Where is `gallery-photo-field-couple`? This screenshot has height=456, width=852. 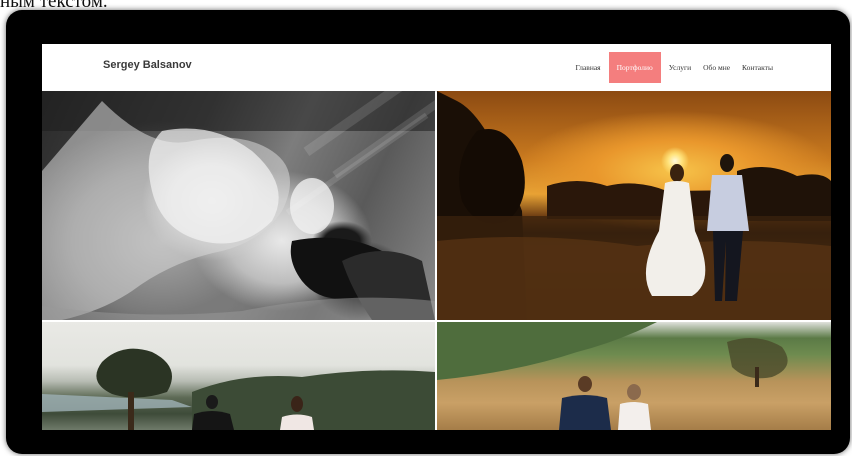
gallery-photo-field-couple is located at coordinates (634, 376).